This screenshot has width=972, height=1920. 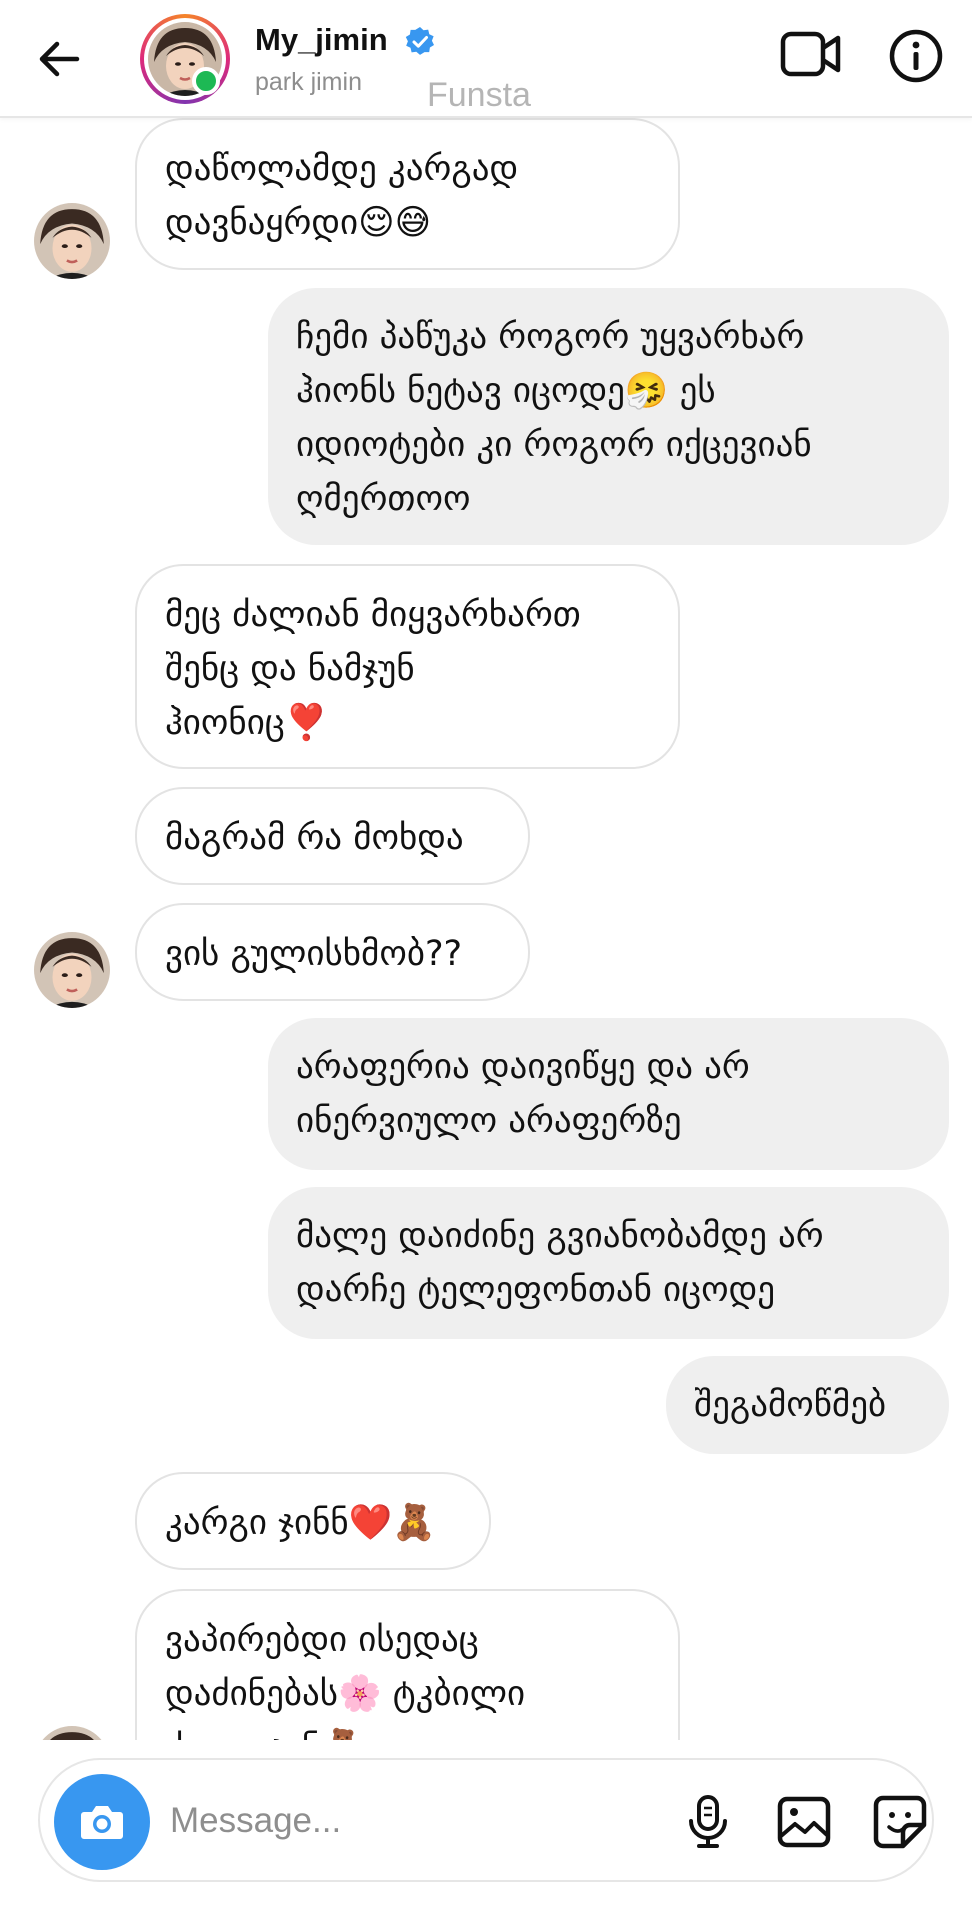 I want to click on back-button, so click(x=59, y=59).